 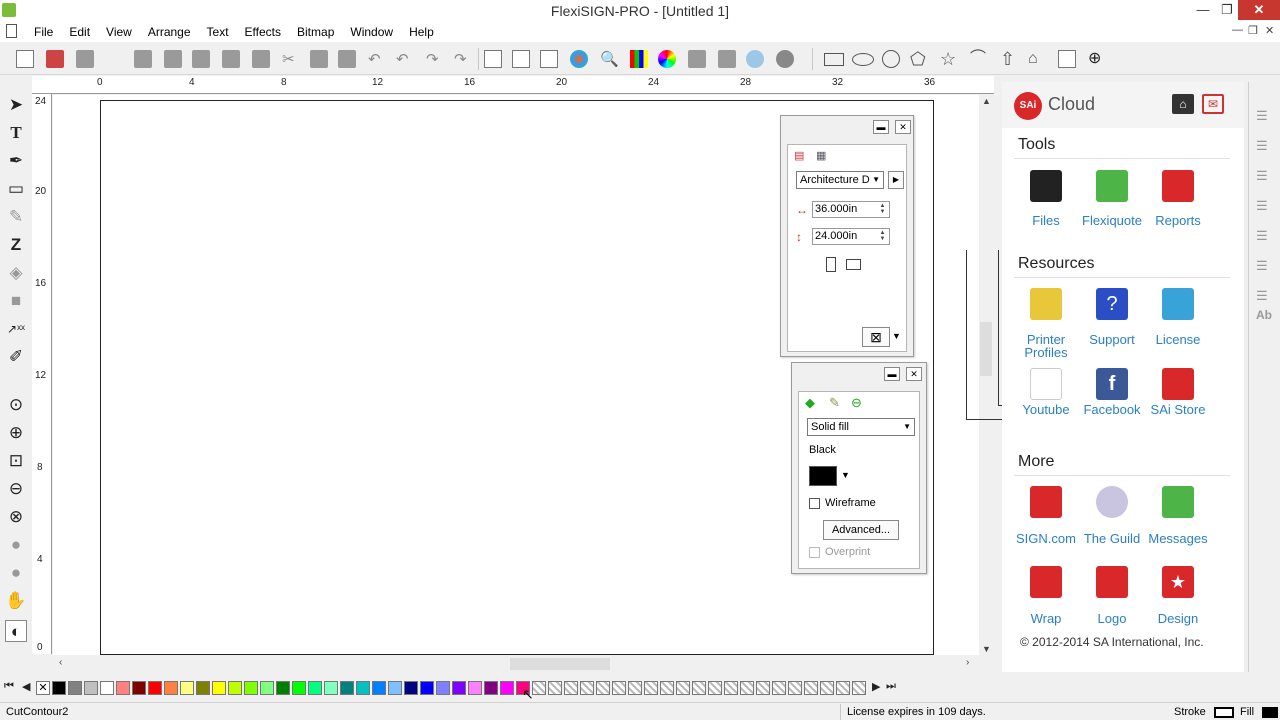 What do you see at coordinates (876, 337) in the screenshot?
I see `media-x-button: ⊠` at bounding box center [876, 337].